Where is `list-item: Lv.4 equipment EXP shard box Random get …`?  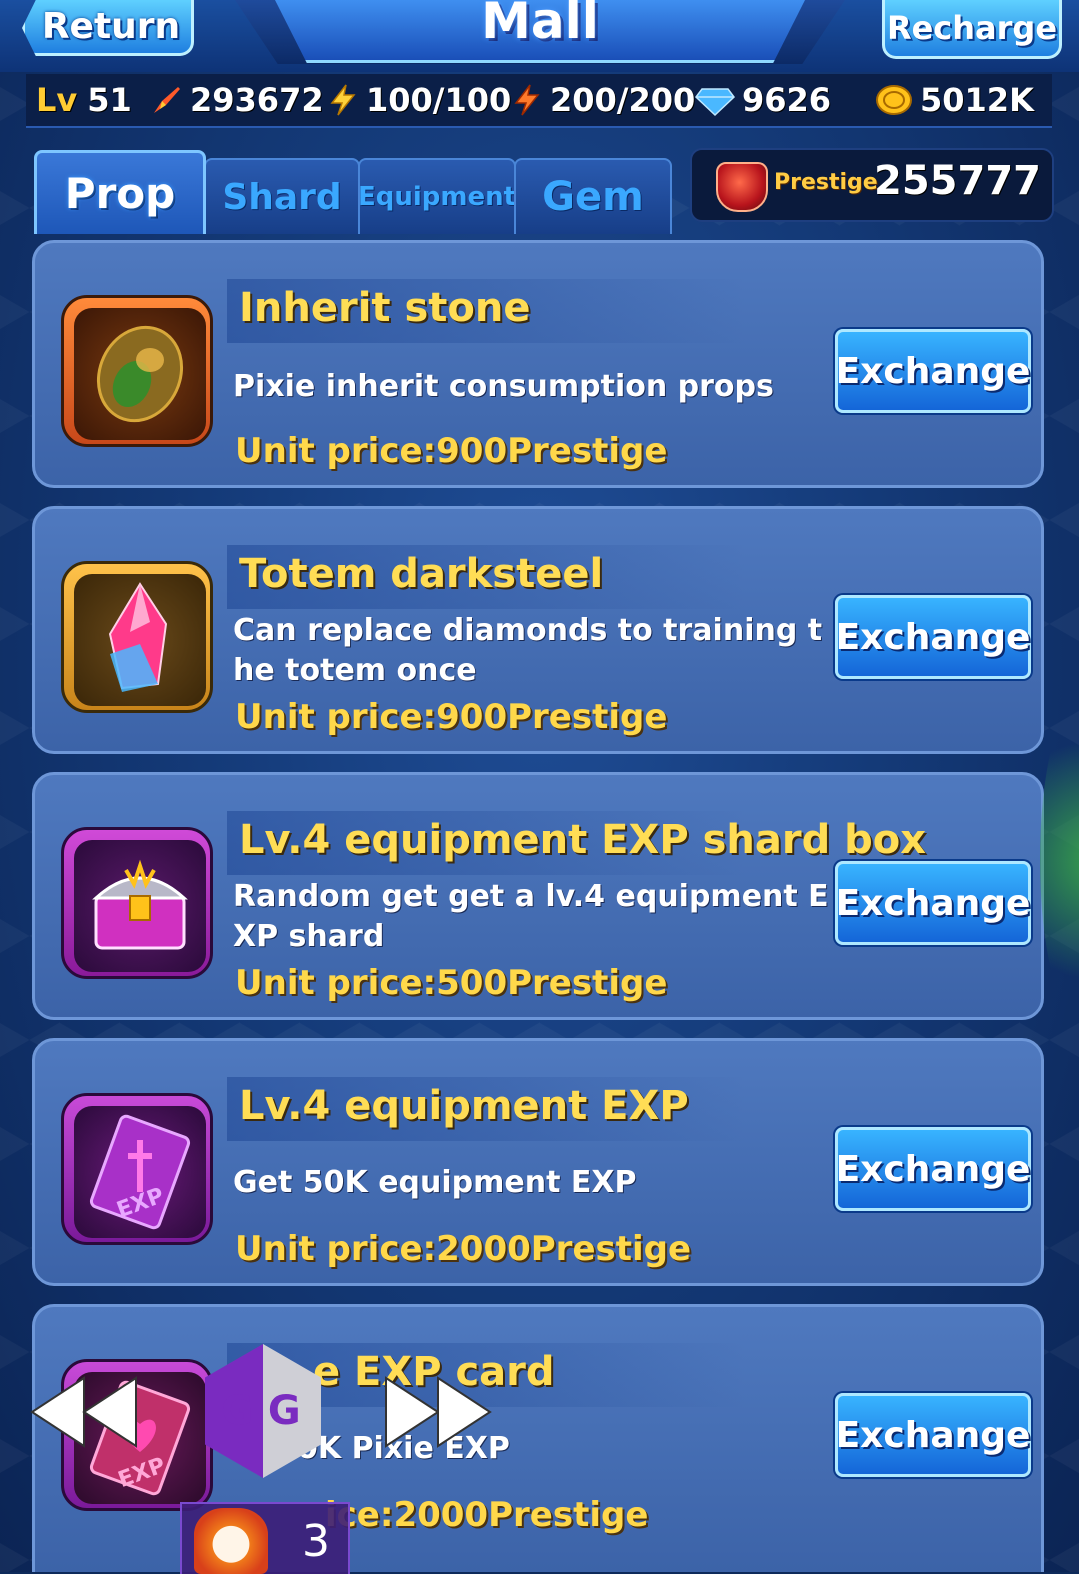 list-item: Lv.4 equipment EXP shard box Random get … is located at coordinates (538, 896).